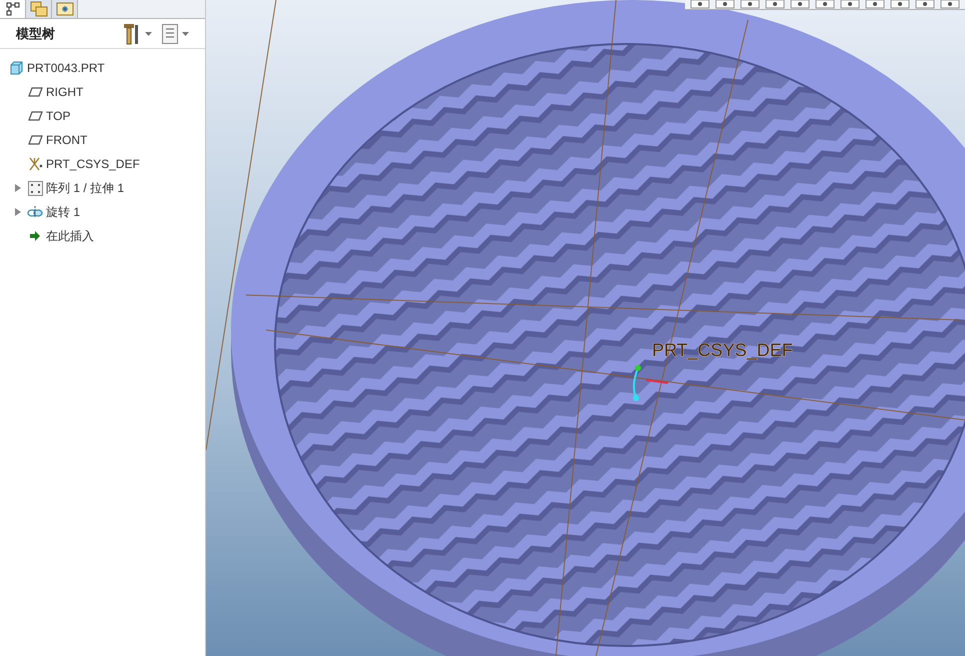  Describe the element at coordinates (65, 9) in the screenshot. I see `star-card-icon` at that location.